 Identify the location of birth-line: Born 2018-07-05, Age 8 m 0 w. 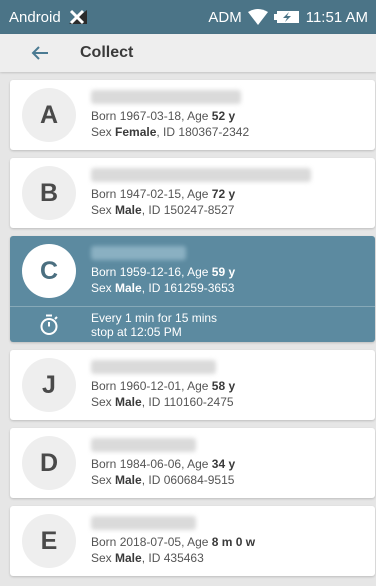
(173, 542).